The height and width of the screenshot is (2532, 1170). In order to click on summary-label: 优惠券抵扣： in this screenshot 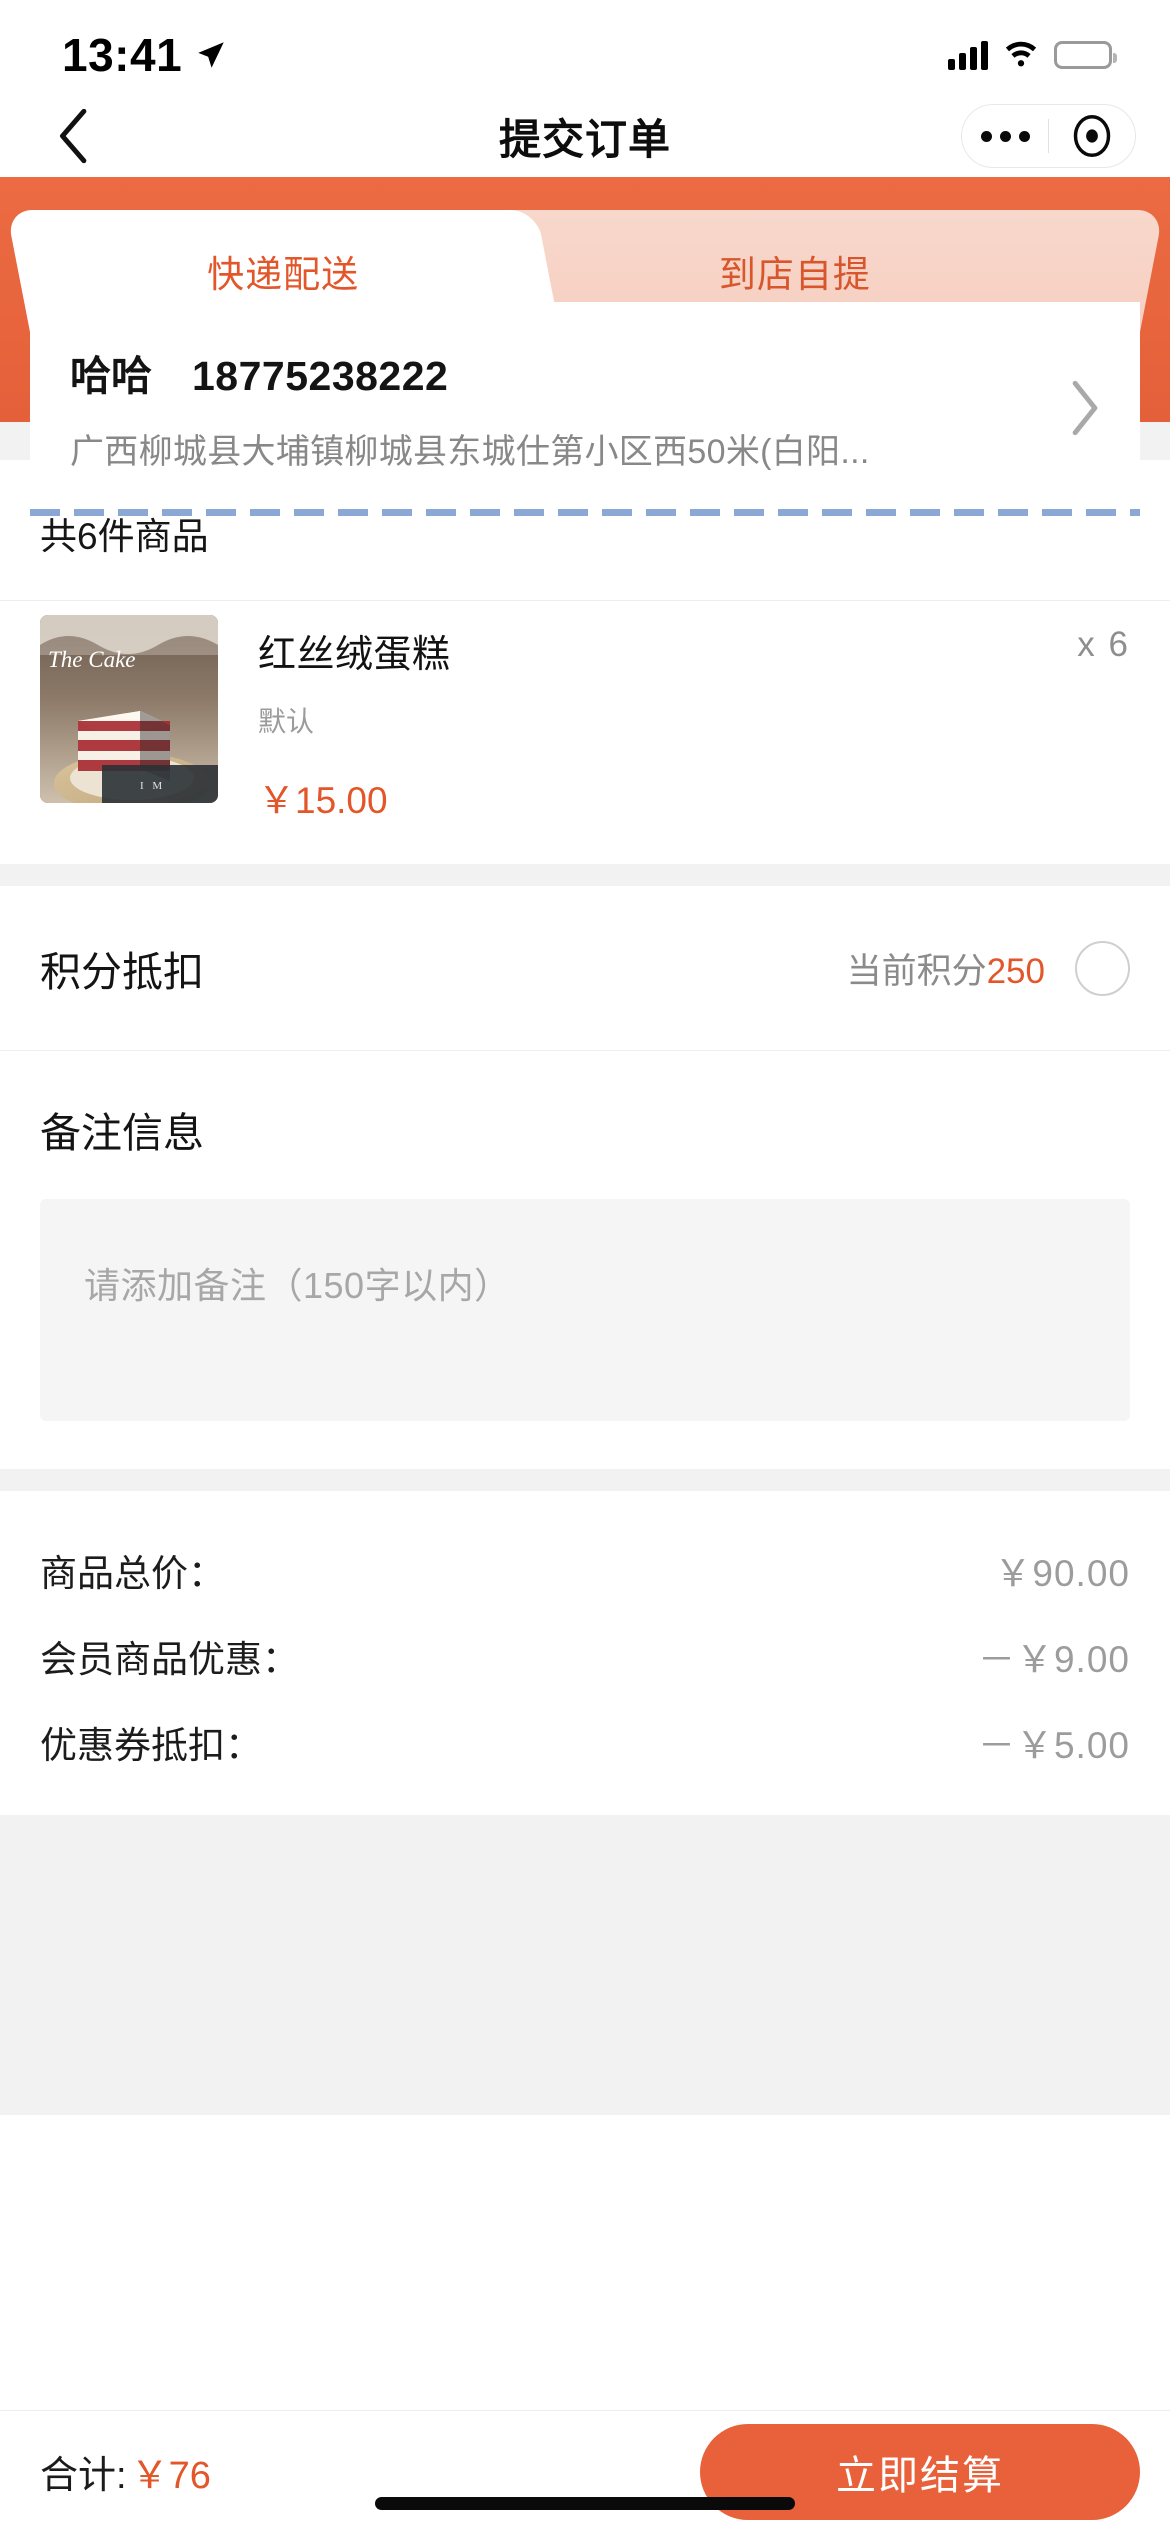, I will do `click(151, 1745)`.